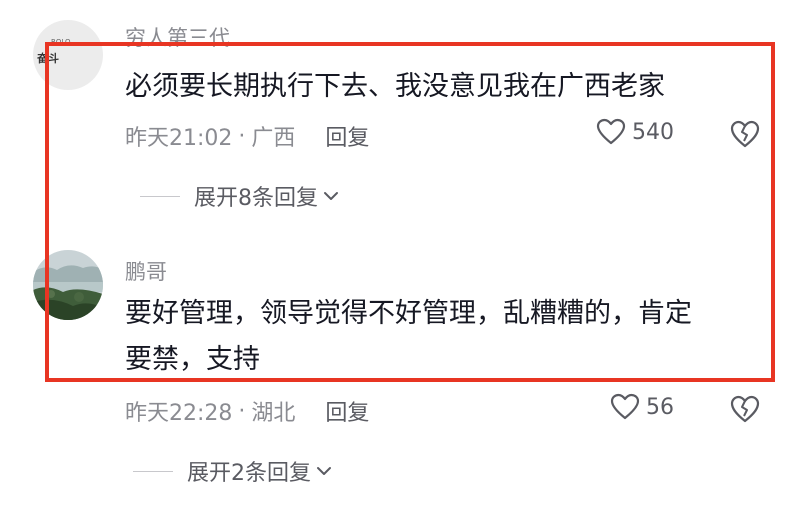  Describe the element at coordinates (273, 413) in the screenshot. I see `comment-location: 湖北` at that location.